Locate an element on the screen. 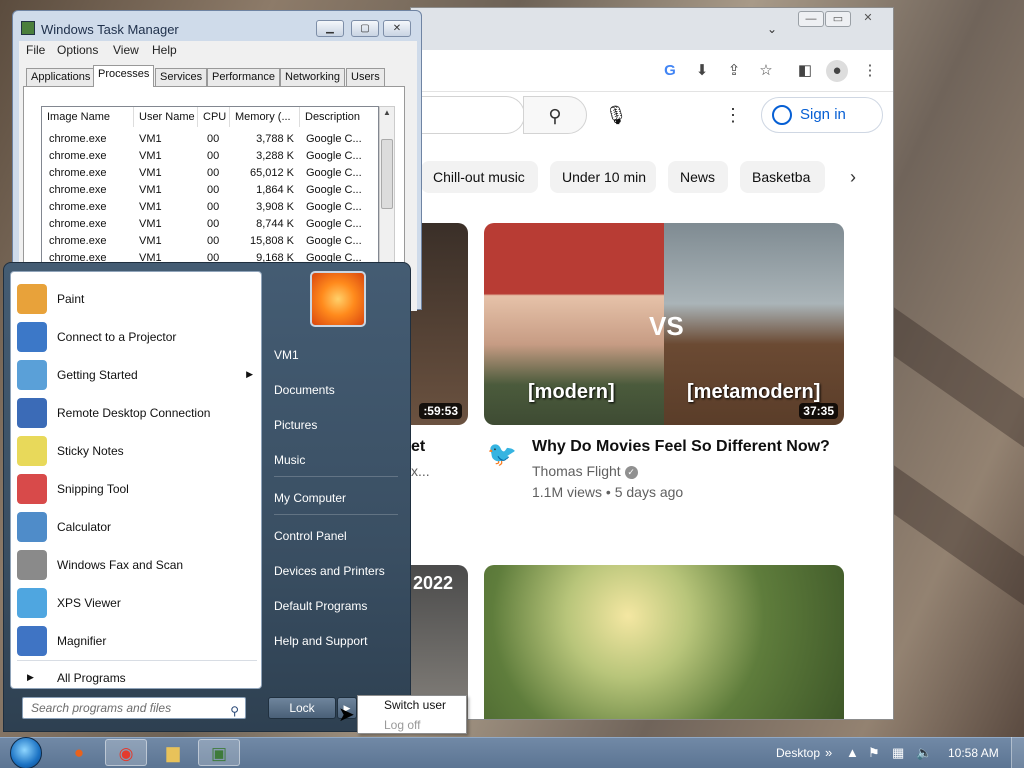 This screenshot has width=1024, height=768. start-link-default-programs: Default Programs is located at coordinates (320, 606).